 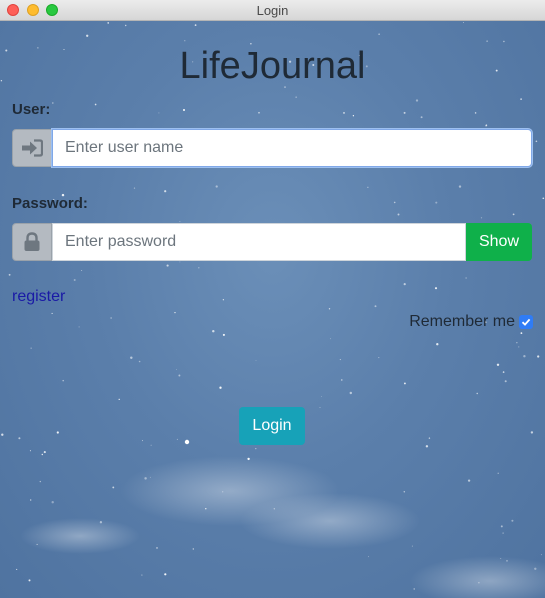 What do you see at coordinates (50, 203) in the screenshot?
I see `password-label: Password:` at bounding box center [50, 203].